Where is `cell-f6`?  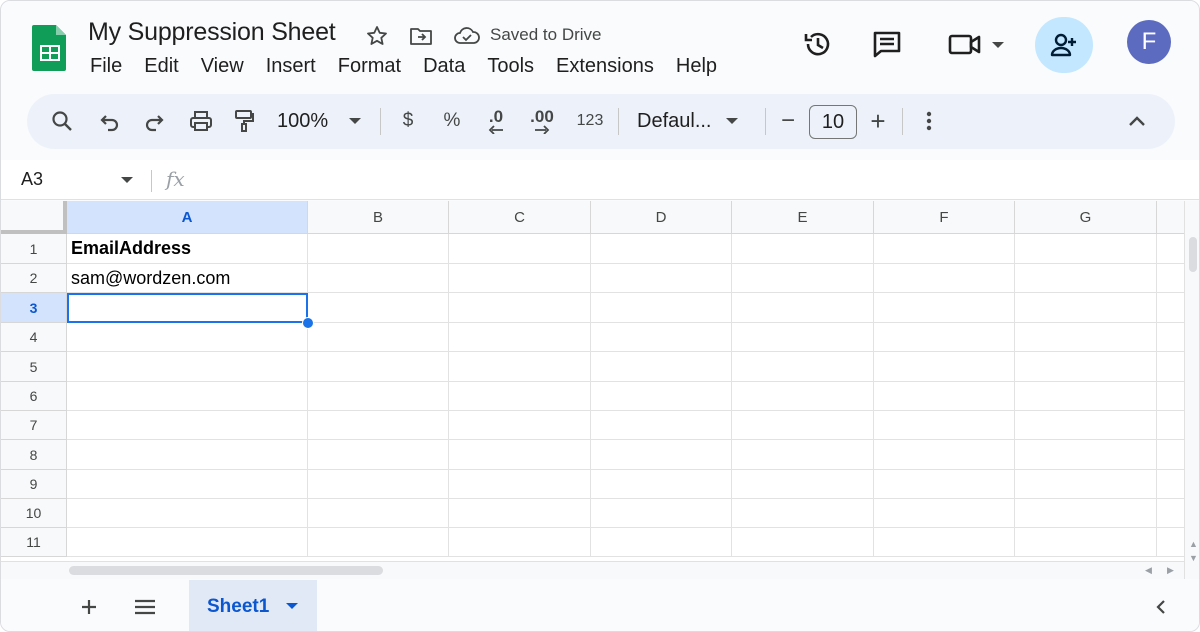 cell-f6 is located at coordinates (944, 396).